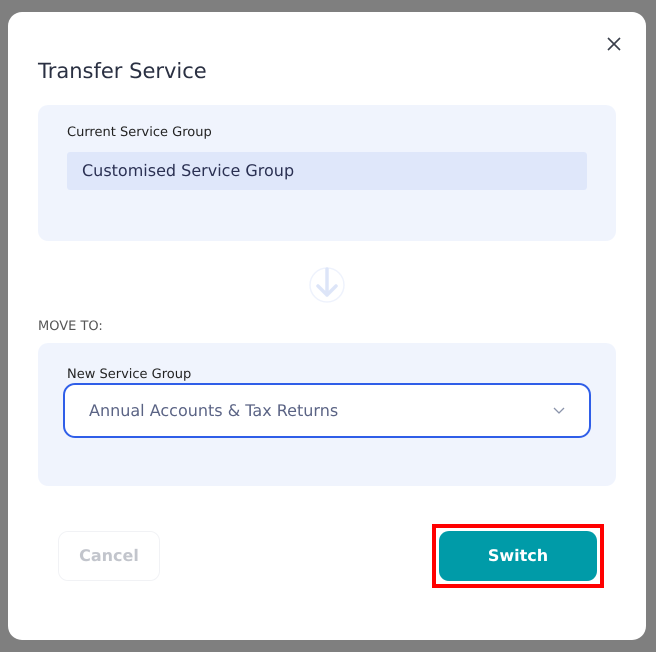 This screenshot has width=656, height=652. What do you see at coordinates (123, 71) in the screenshot?
I see `dialog-title: Transfer Service` at bounding box center [123, 71].